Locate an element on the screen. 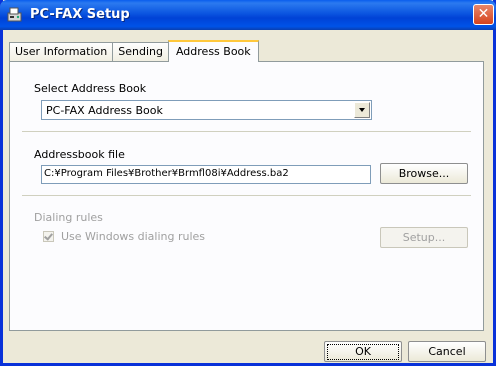 The image size is (496, 366). address-book-select-value: PC-FAX Address Book is located at coordinates (104, 110).